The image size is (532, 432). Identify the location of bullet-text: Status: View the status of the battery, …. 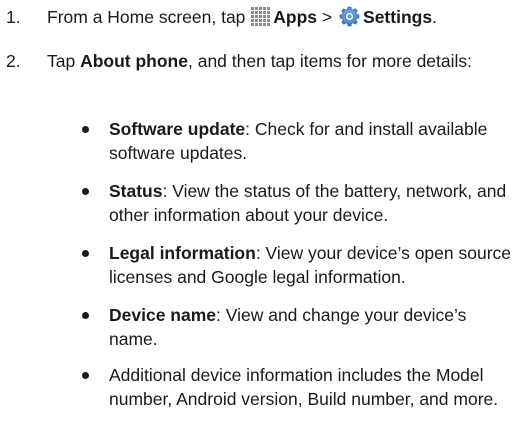
(318, 203).